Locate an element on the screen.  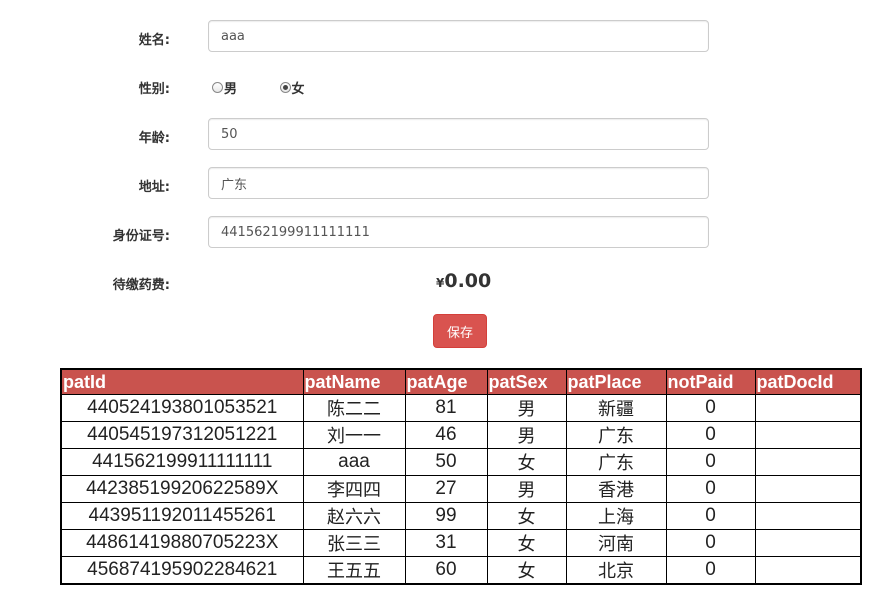
table-row: 44861419880705223X 张三三 31 女 河南 0 is located at coordinates (461, 543).